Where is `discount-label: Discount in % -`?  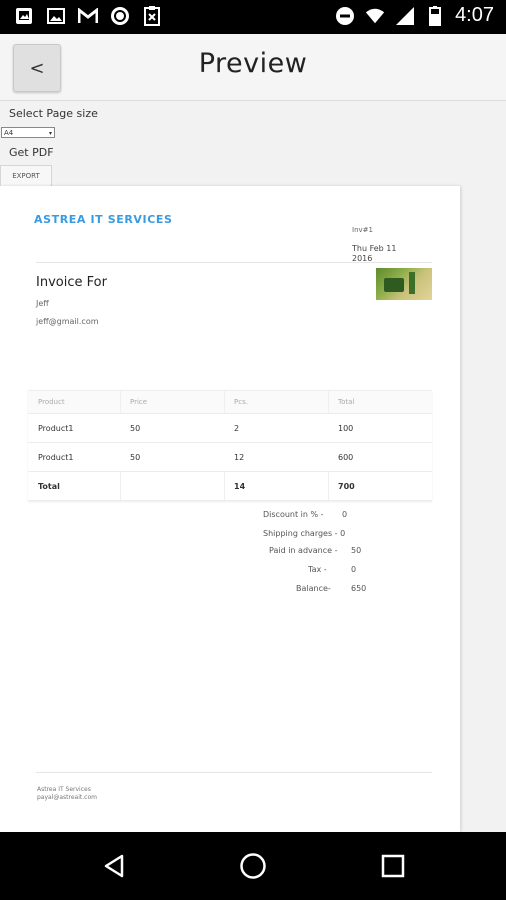
discount-label: Discount in % - is located at coordinates (293, 514).